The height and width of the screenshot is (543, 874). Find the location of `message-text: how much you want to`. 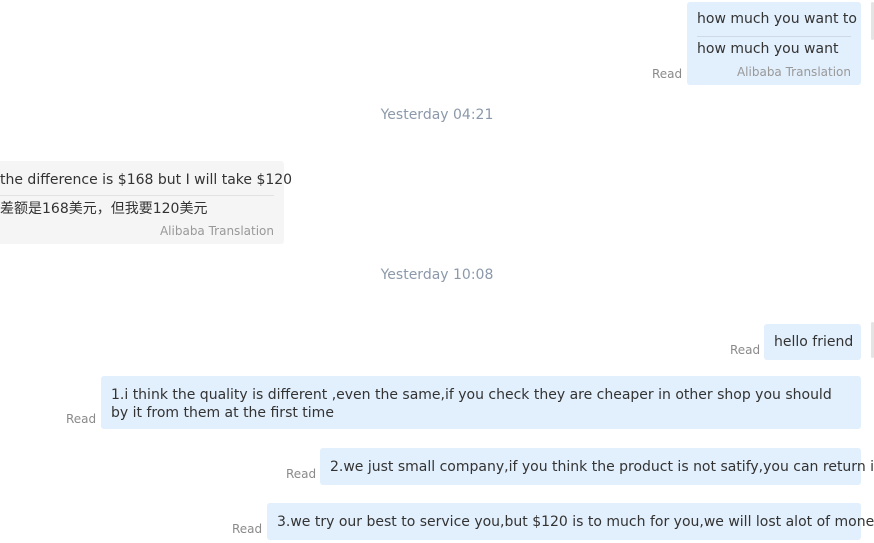

message-text: how much you want to is located at coordinates (777, 19).